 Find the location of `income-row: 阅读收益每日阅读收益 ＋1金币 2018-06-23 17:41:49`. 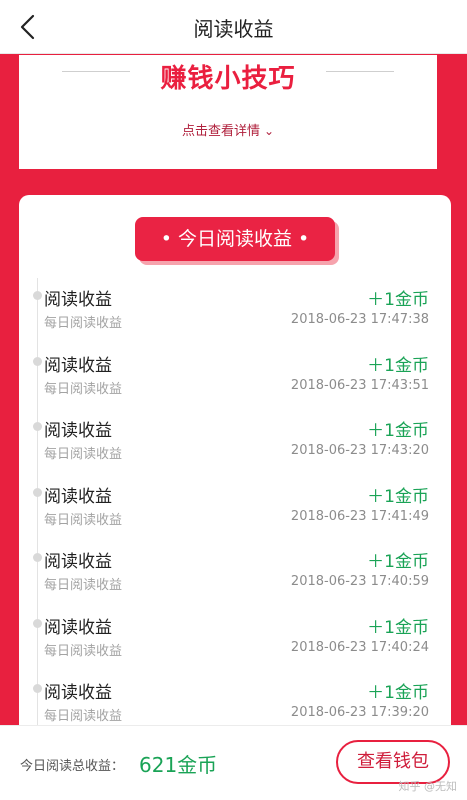

income-row: 阅读收益每日阅读收益 ＋1金币 2018-06-23 17:41:49 is located at coordinates (235, 515).